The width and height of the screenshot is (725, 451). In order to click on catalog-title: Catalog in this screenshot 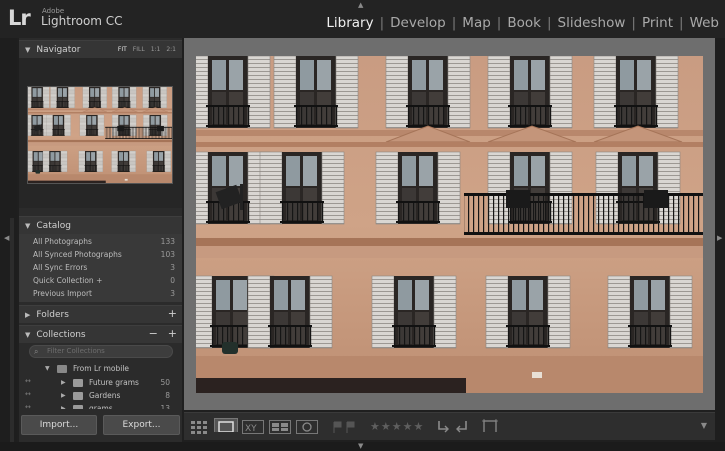, I will do `click(53, 225)`.